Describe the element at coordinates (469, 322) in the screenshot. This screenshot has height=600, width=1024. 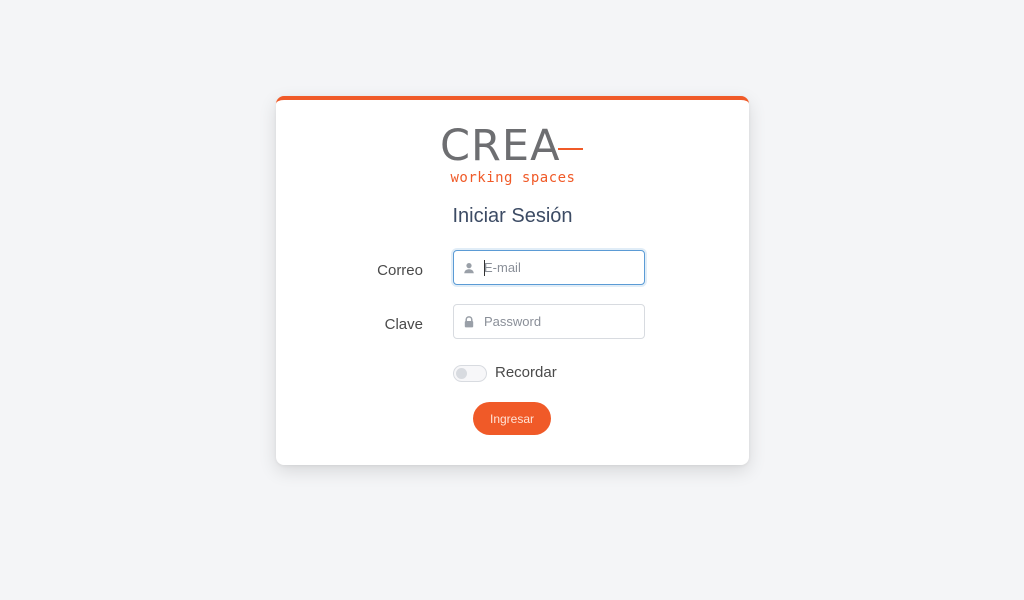
I see `lock-icon` at that location.